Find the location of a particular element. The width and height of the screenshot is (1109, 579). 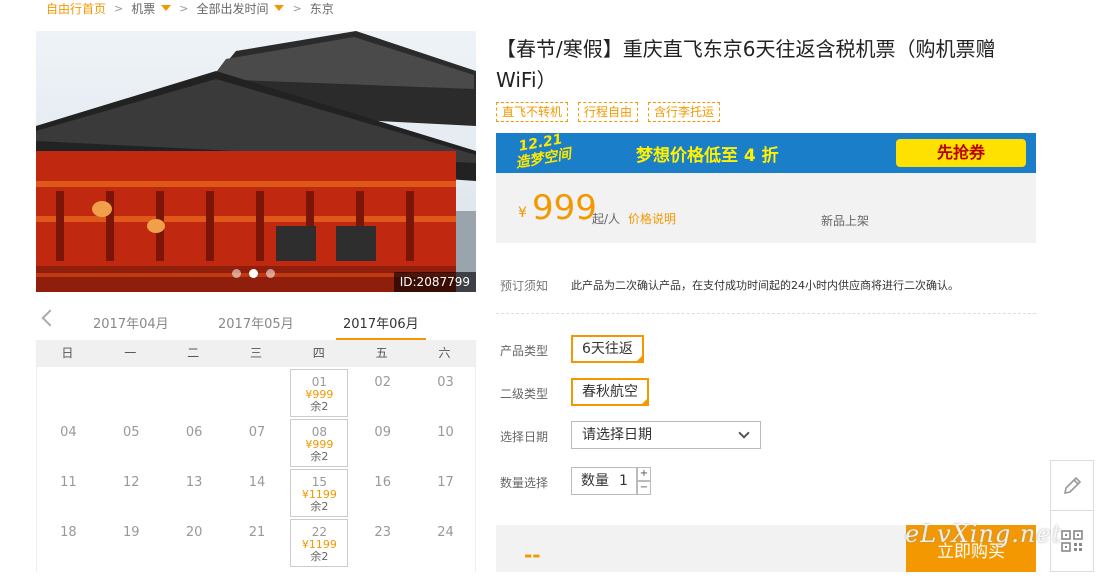

booking-notice-text: 此产品为二次确认产品，在支付成功时间起的24小时内供应商将进行二次确认。 is located at coordinates (765, 285).